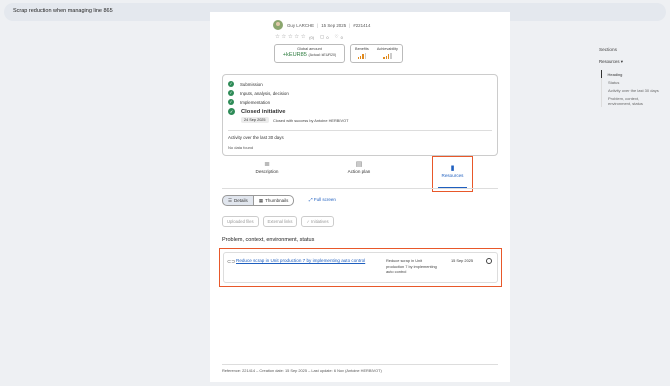 This screenshot has width=670, height=386. Describe the element at coordinates (268, 240) in the screenshot. I see `section-title: Problem, context, environment, status` at that location.